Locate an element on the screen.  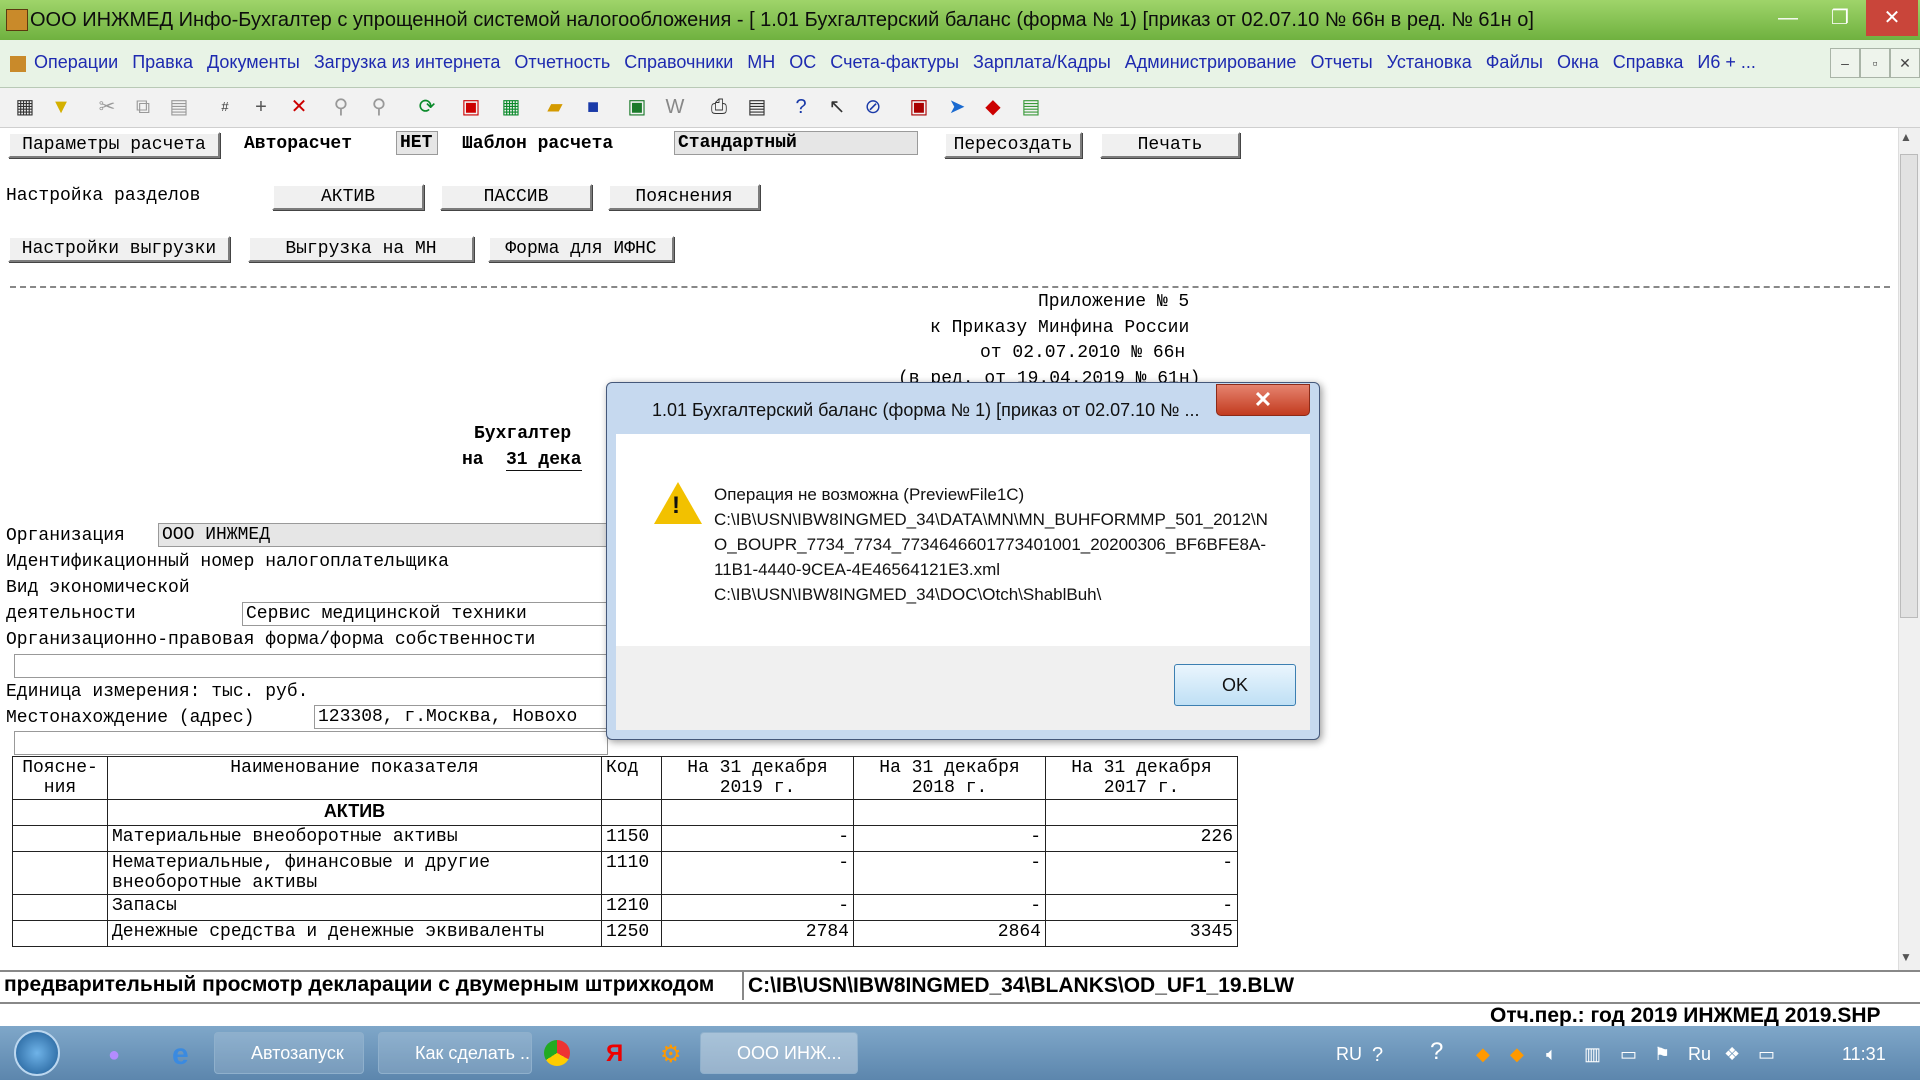
start-button is located at coordinates (37, 1053).